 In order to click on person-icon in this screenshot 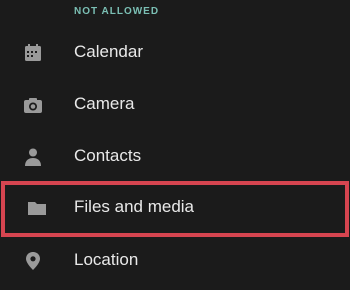, I will do `click(33, 157)`.